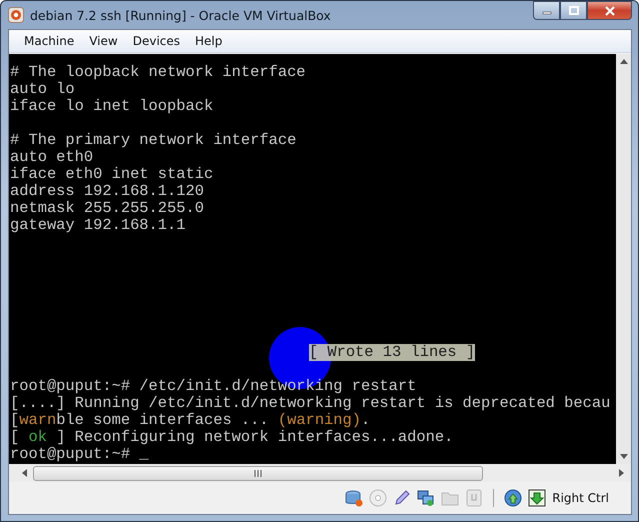 This screenshot has width=639, height=522. I want to click on window-title: debian 7.2 ssh [Running] - Oracle VM VirtualBox, so click(180, 15).